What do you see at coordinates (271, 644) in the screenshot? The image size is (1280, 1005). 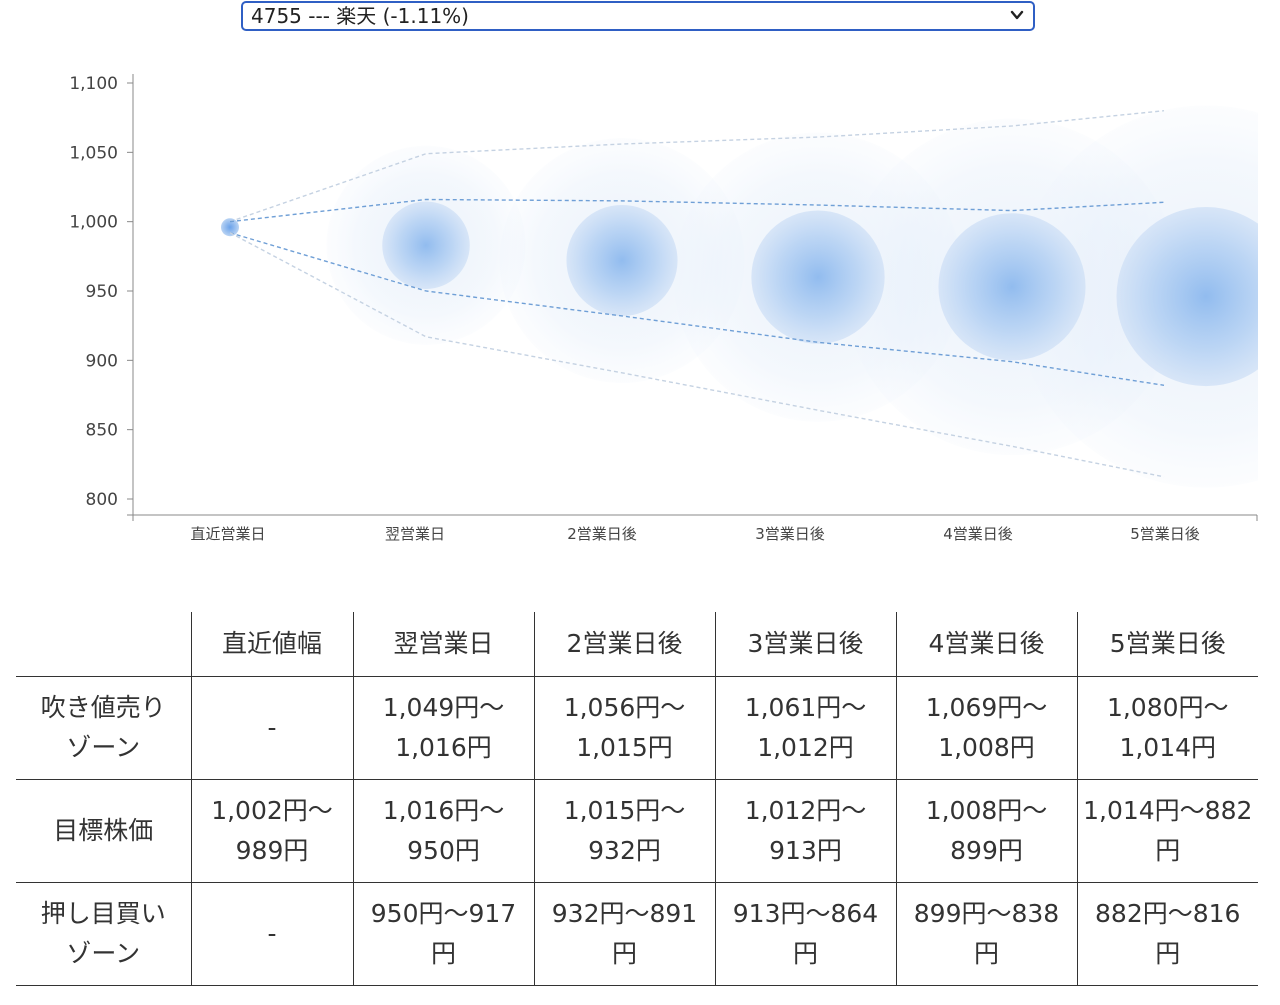 I see `table-header-cell: 直近値幅` at bounding box center [271, 644].